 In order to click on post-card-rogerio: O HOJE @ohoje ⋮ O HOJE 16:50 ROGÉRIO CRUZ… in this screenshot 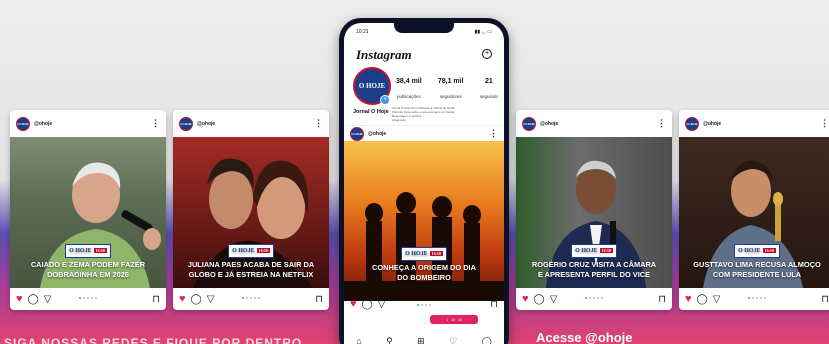, I will do `click(594, 210)`.